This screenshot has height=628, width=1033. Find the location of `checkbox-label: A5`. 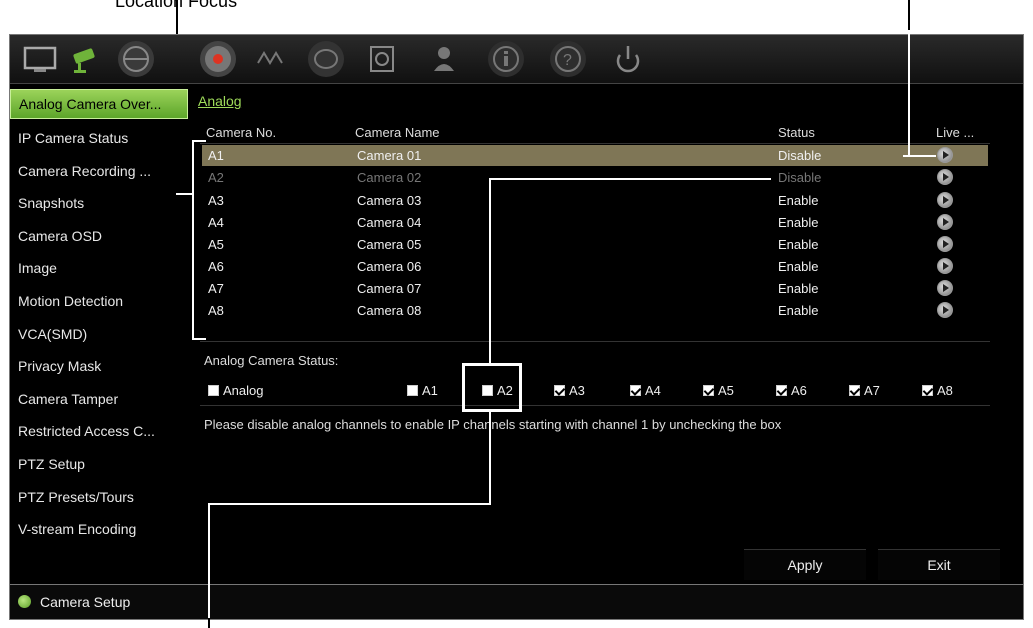

checkbox-label: A5 is located at coordinates (726, 390).